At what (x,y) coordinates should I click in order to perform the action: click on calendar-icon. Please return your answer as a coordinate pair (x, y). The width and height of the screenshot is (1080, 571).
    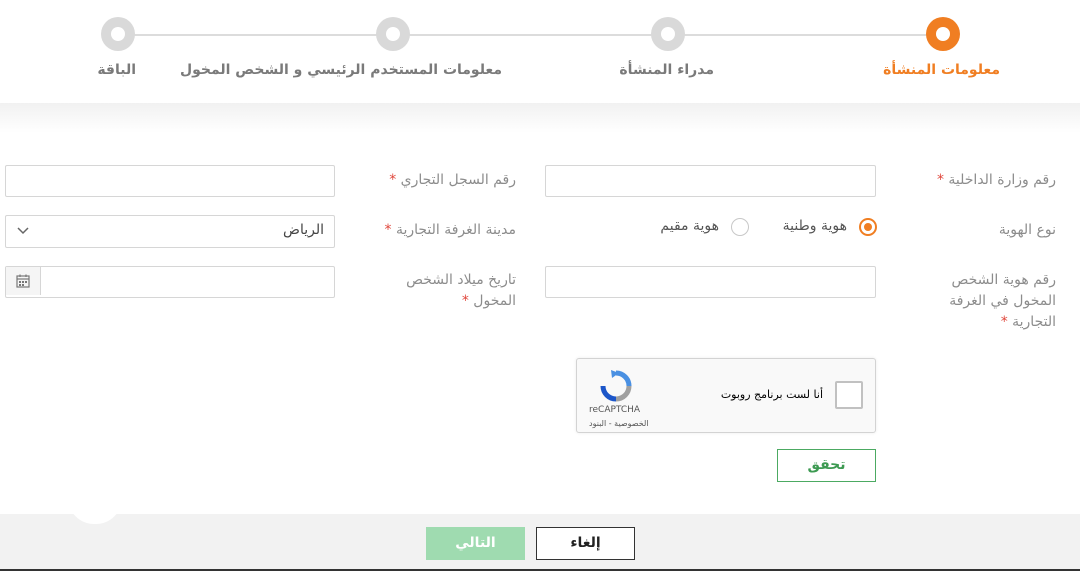
    Looking at the image, I should click on (23, 281).